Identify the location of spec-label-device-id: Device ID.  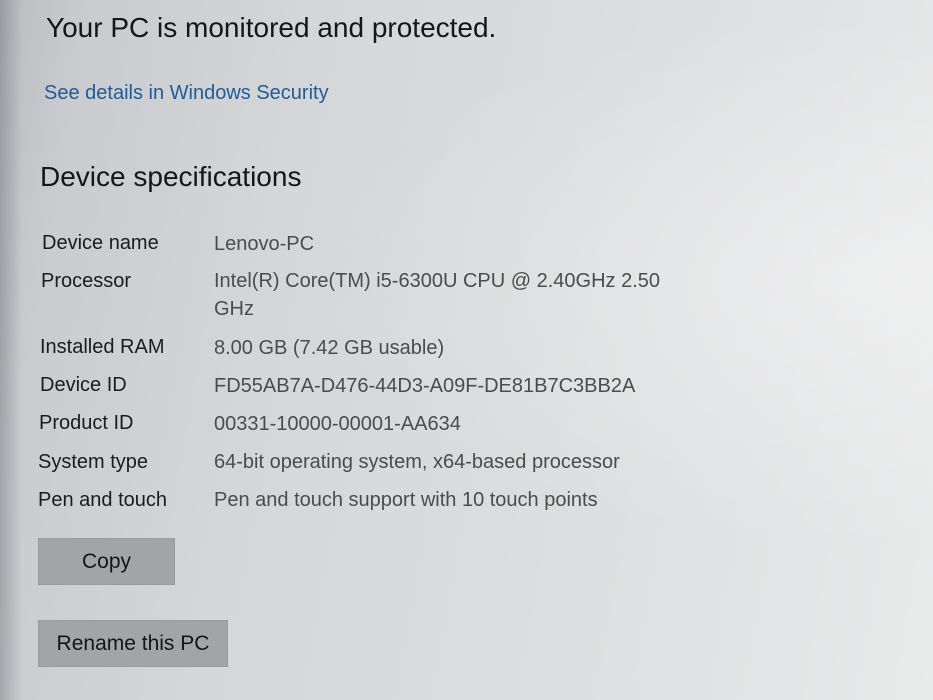
(83, 385).